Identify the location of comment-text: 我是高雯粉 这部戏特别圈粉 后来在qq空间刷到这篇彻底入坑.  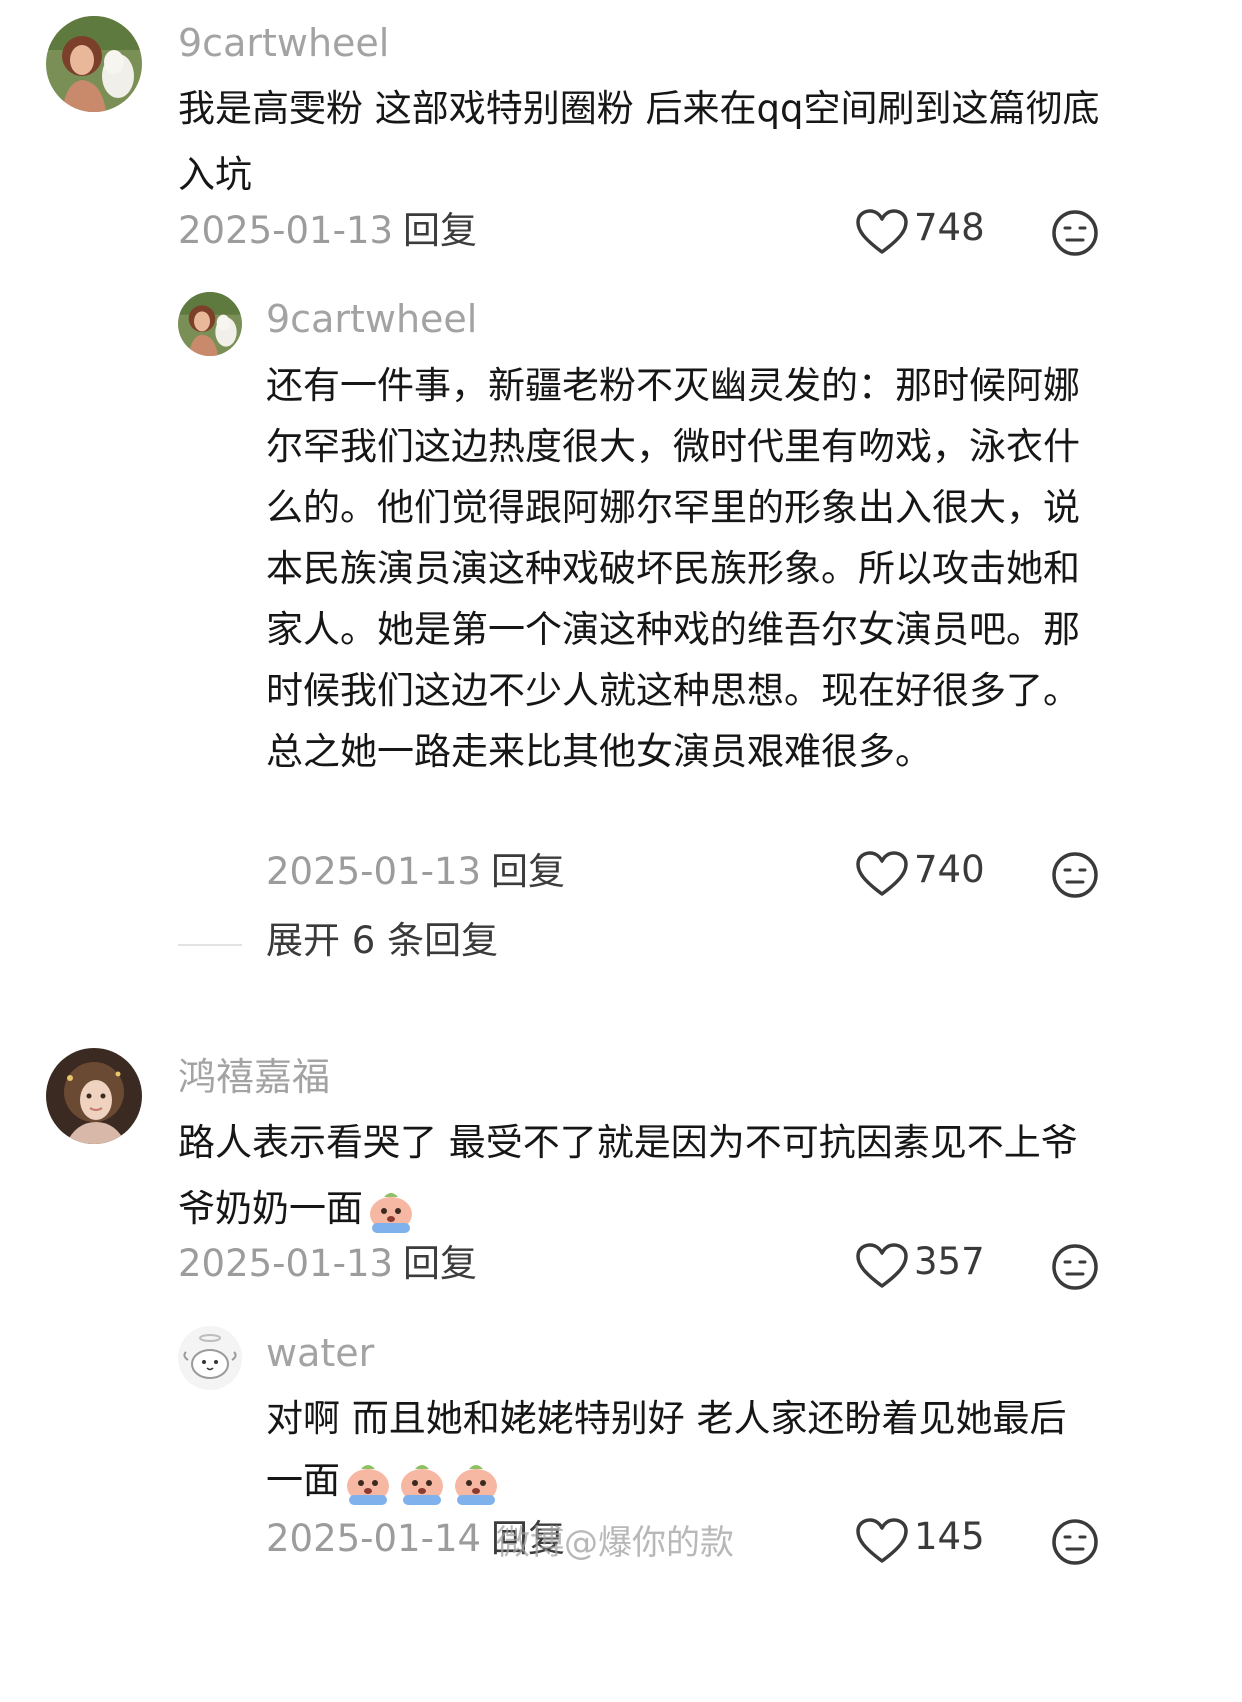
(639, 141).